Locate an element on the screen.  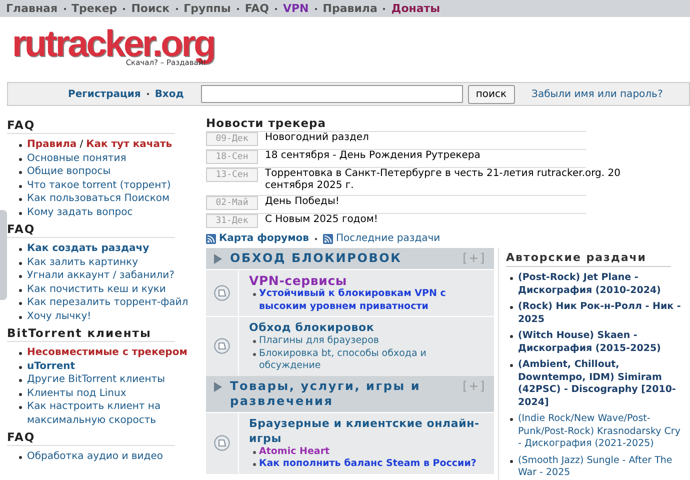
login-link: Вход is located at coordinates (169, 94).